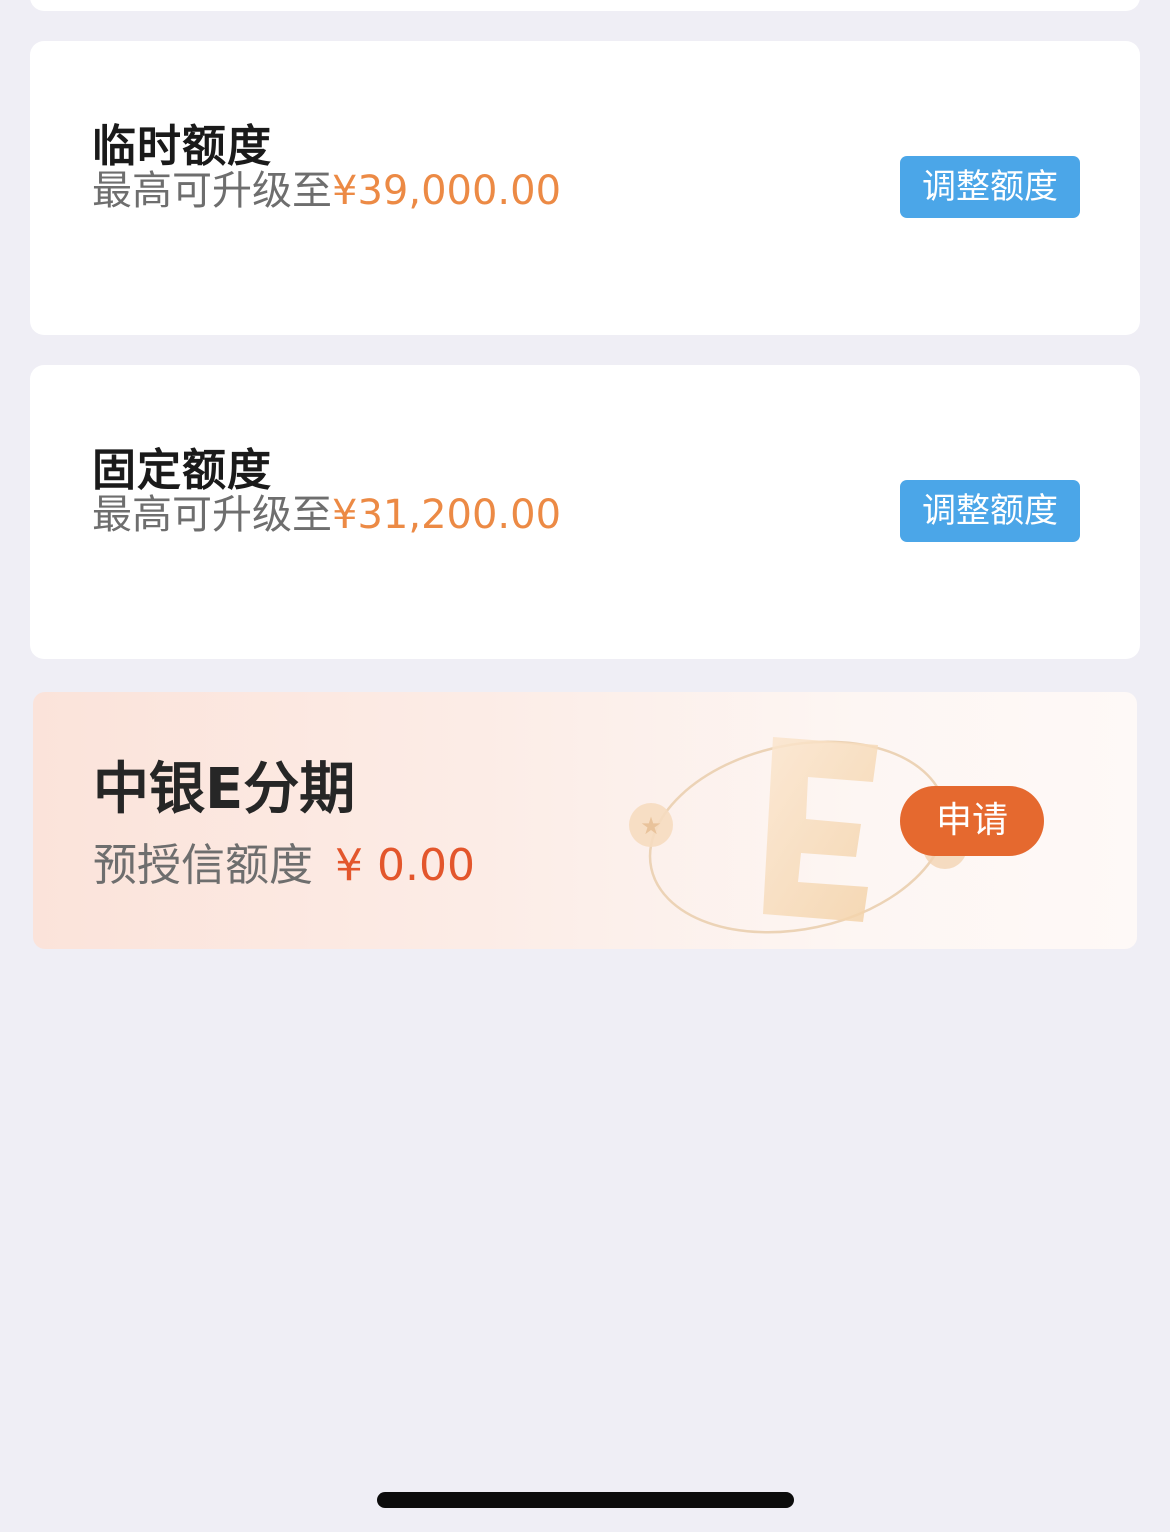 The image size is (1170, 1532). I want to click on installment-description: 预授信额度 ¥ 0.00, so click(284, 866).